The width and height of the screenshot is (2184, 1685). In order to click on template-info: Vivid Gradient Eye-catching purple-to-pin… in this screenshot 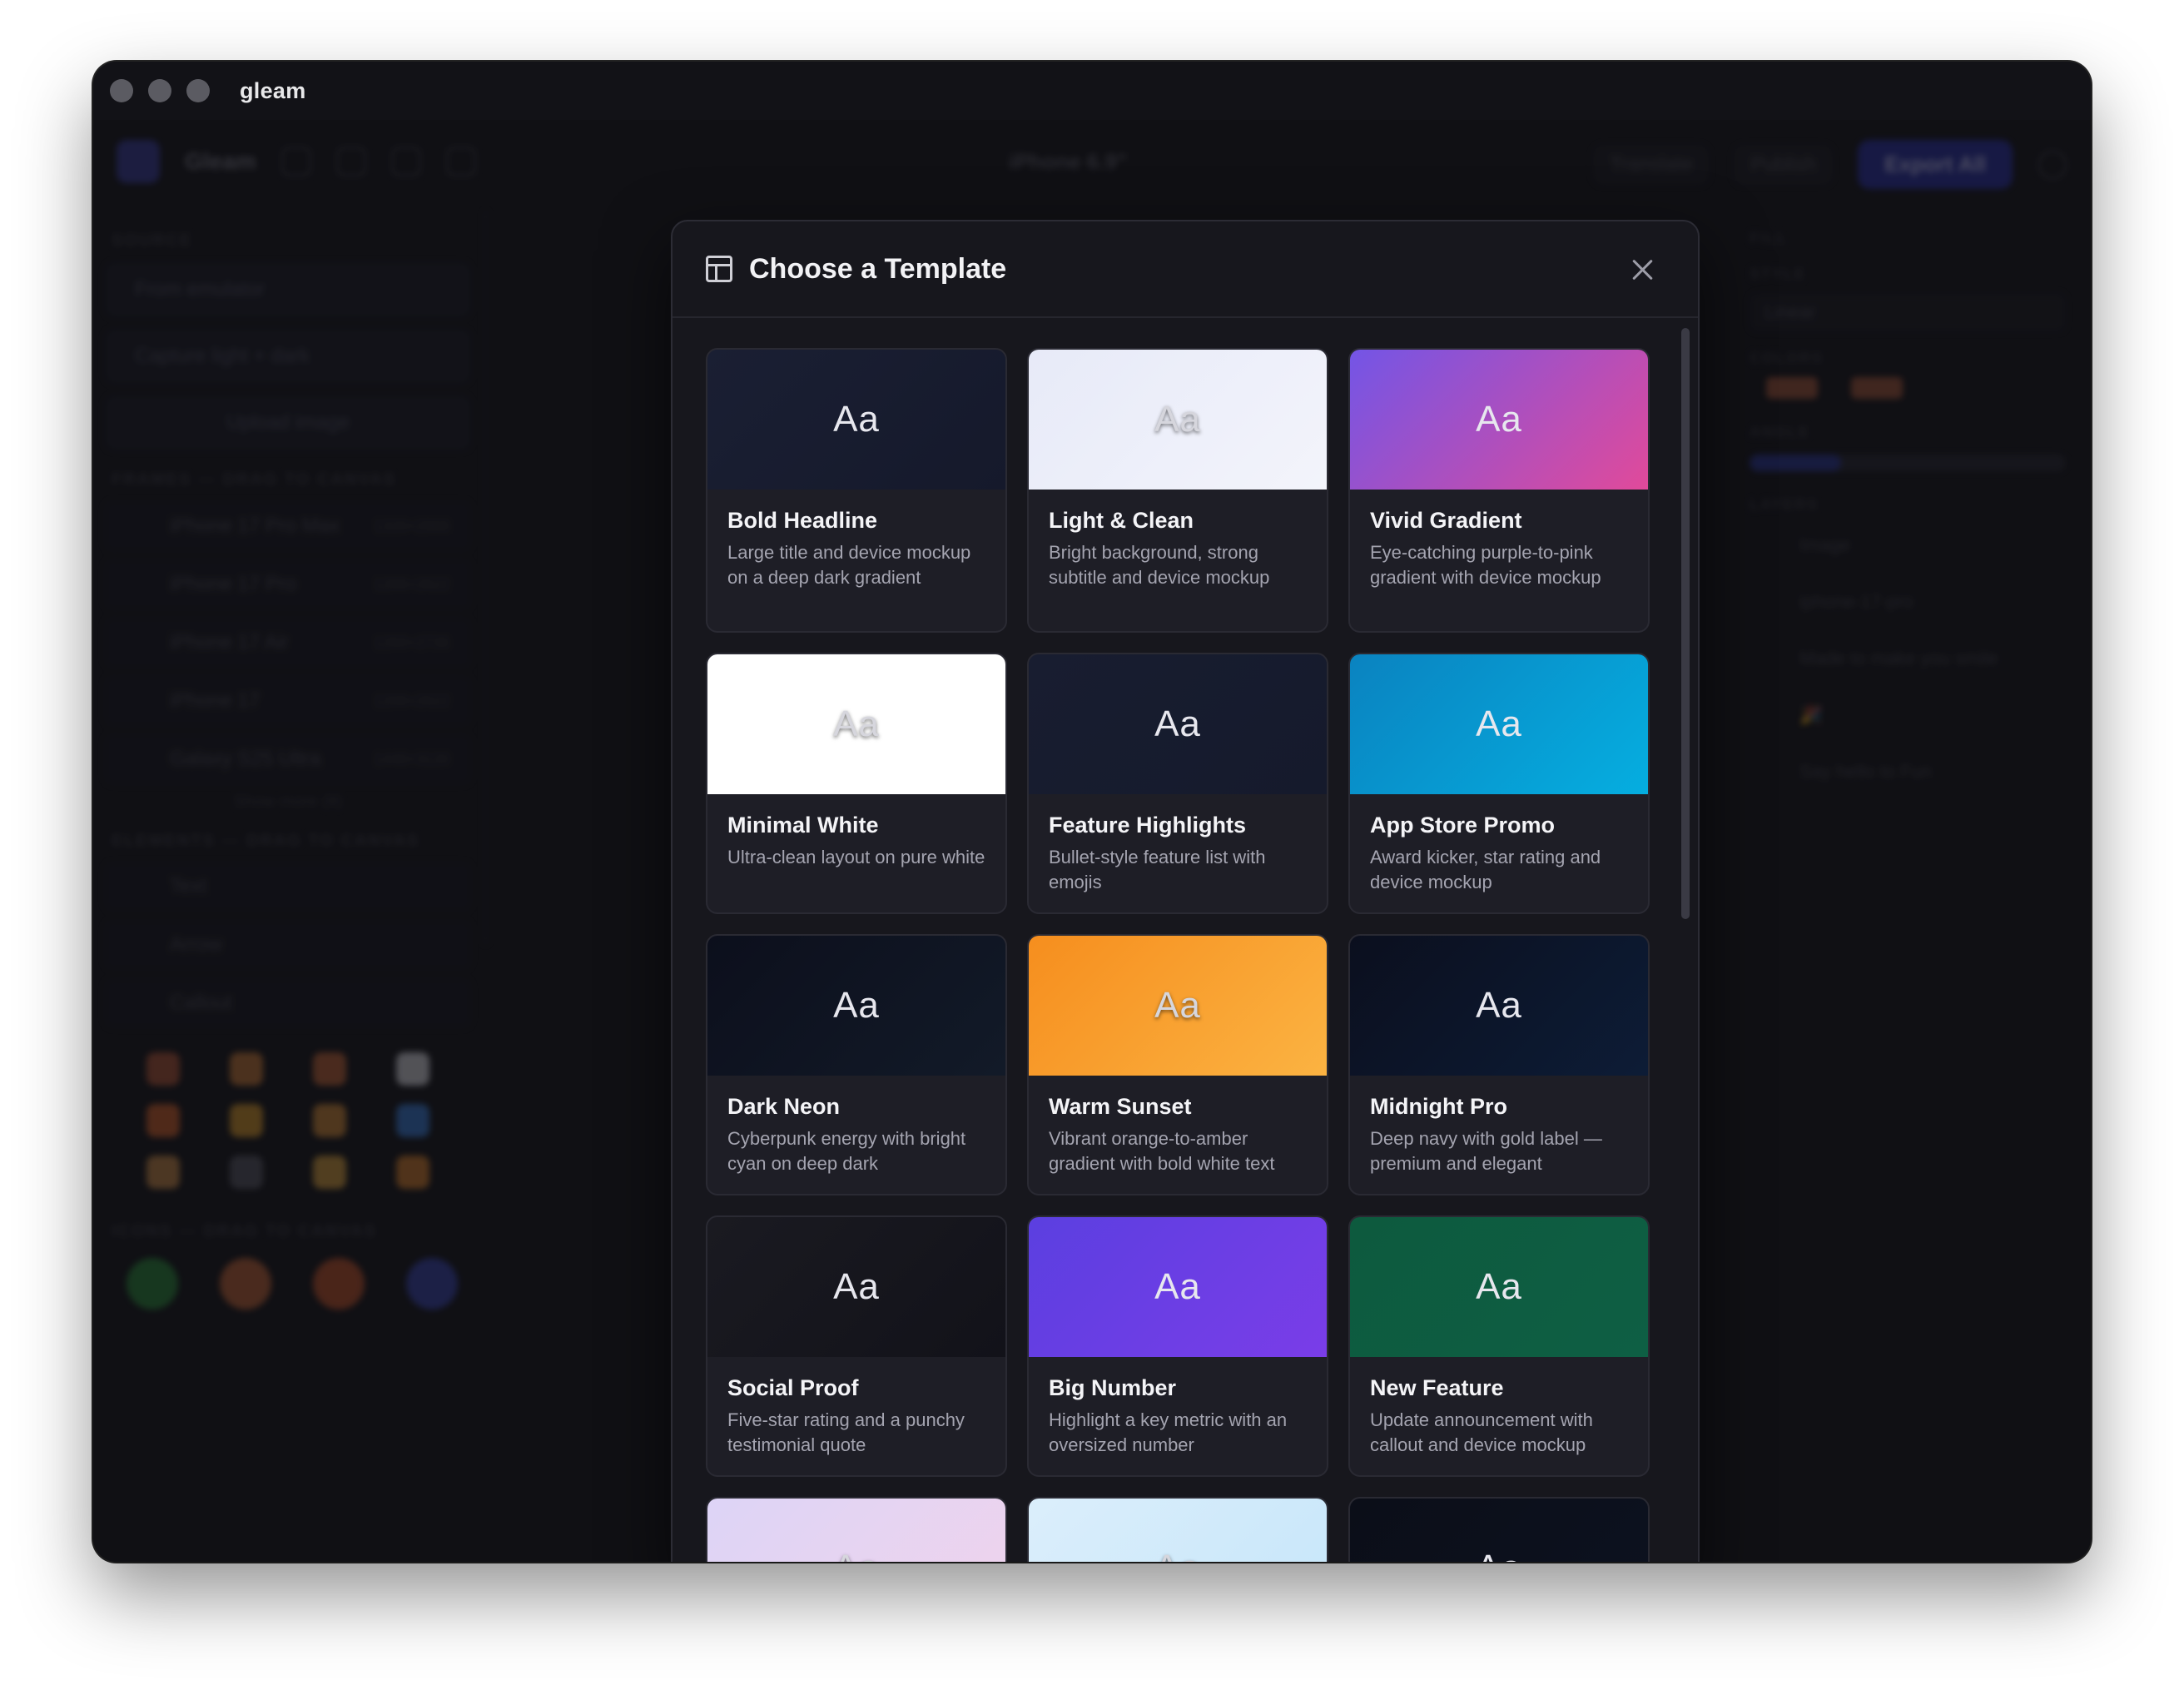, I will do `click(1499, 550)`.